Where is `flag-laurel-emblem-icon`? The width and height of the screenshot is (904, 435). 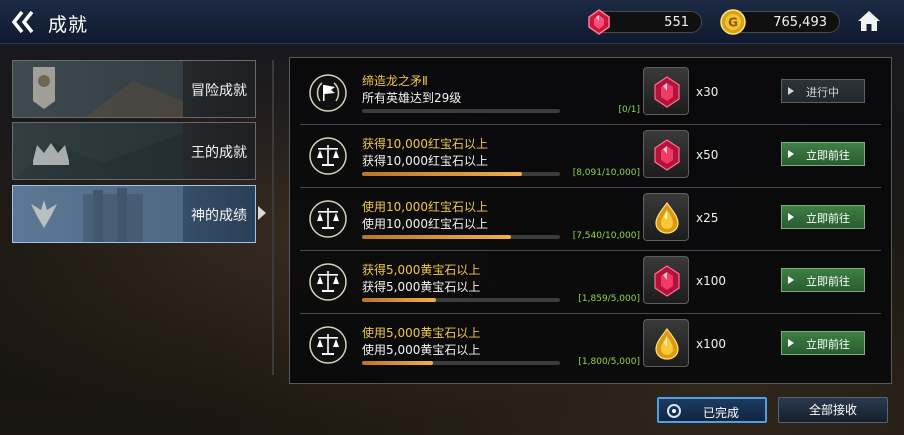
flag-laurel-emblem-icon is located at coordinates (328, 93).